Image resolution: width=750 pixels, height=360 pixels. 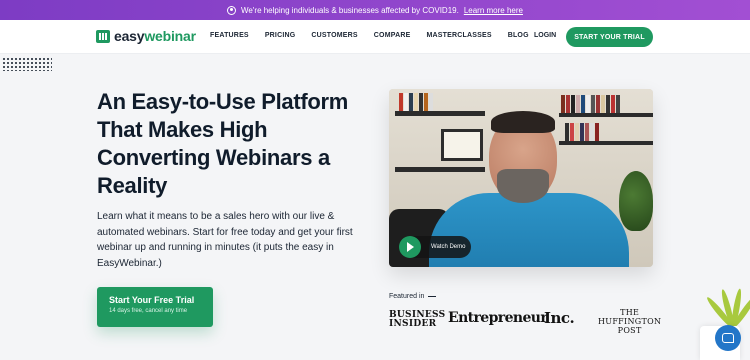 I want to click on bookshelf-books, so click(x=416, y=102).